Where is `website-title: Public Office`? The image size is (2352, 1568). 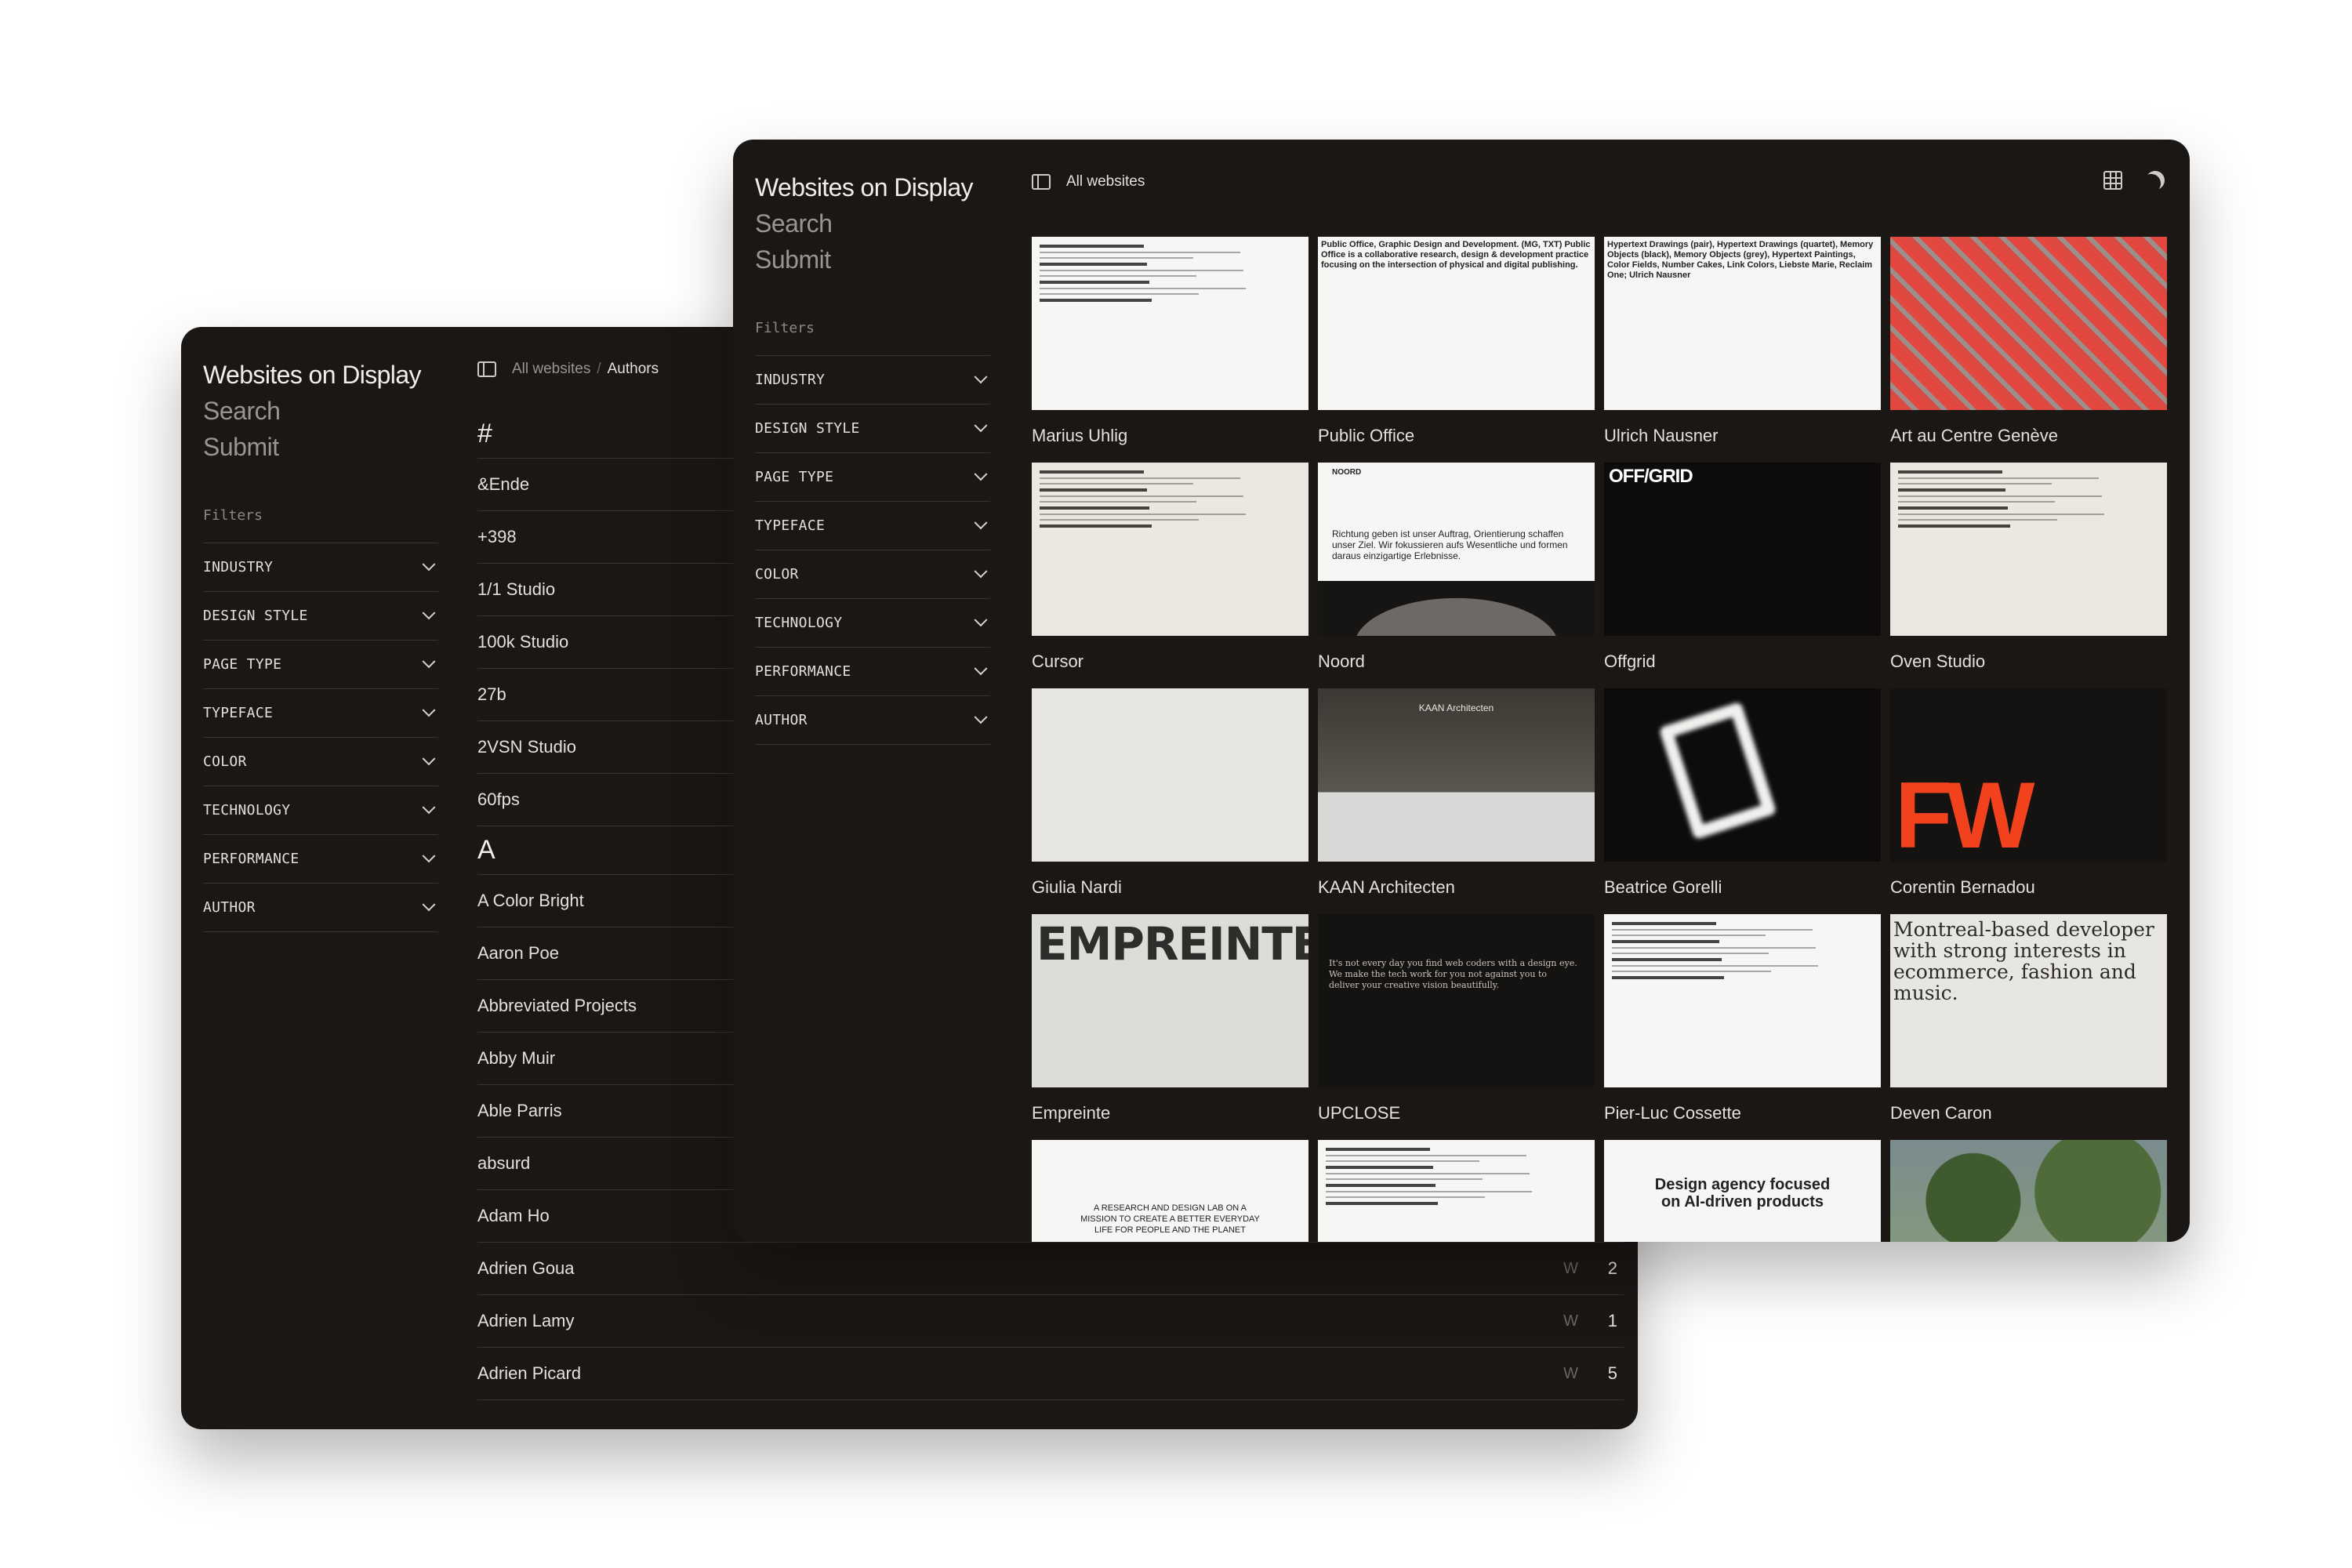
website-title: Public Office is located at coordinates (1456, 436).